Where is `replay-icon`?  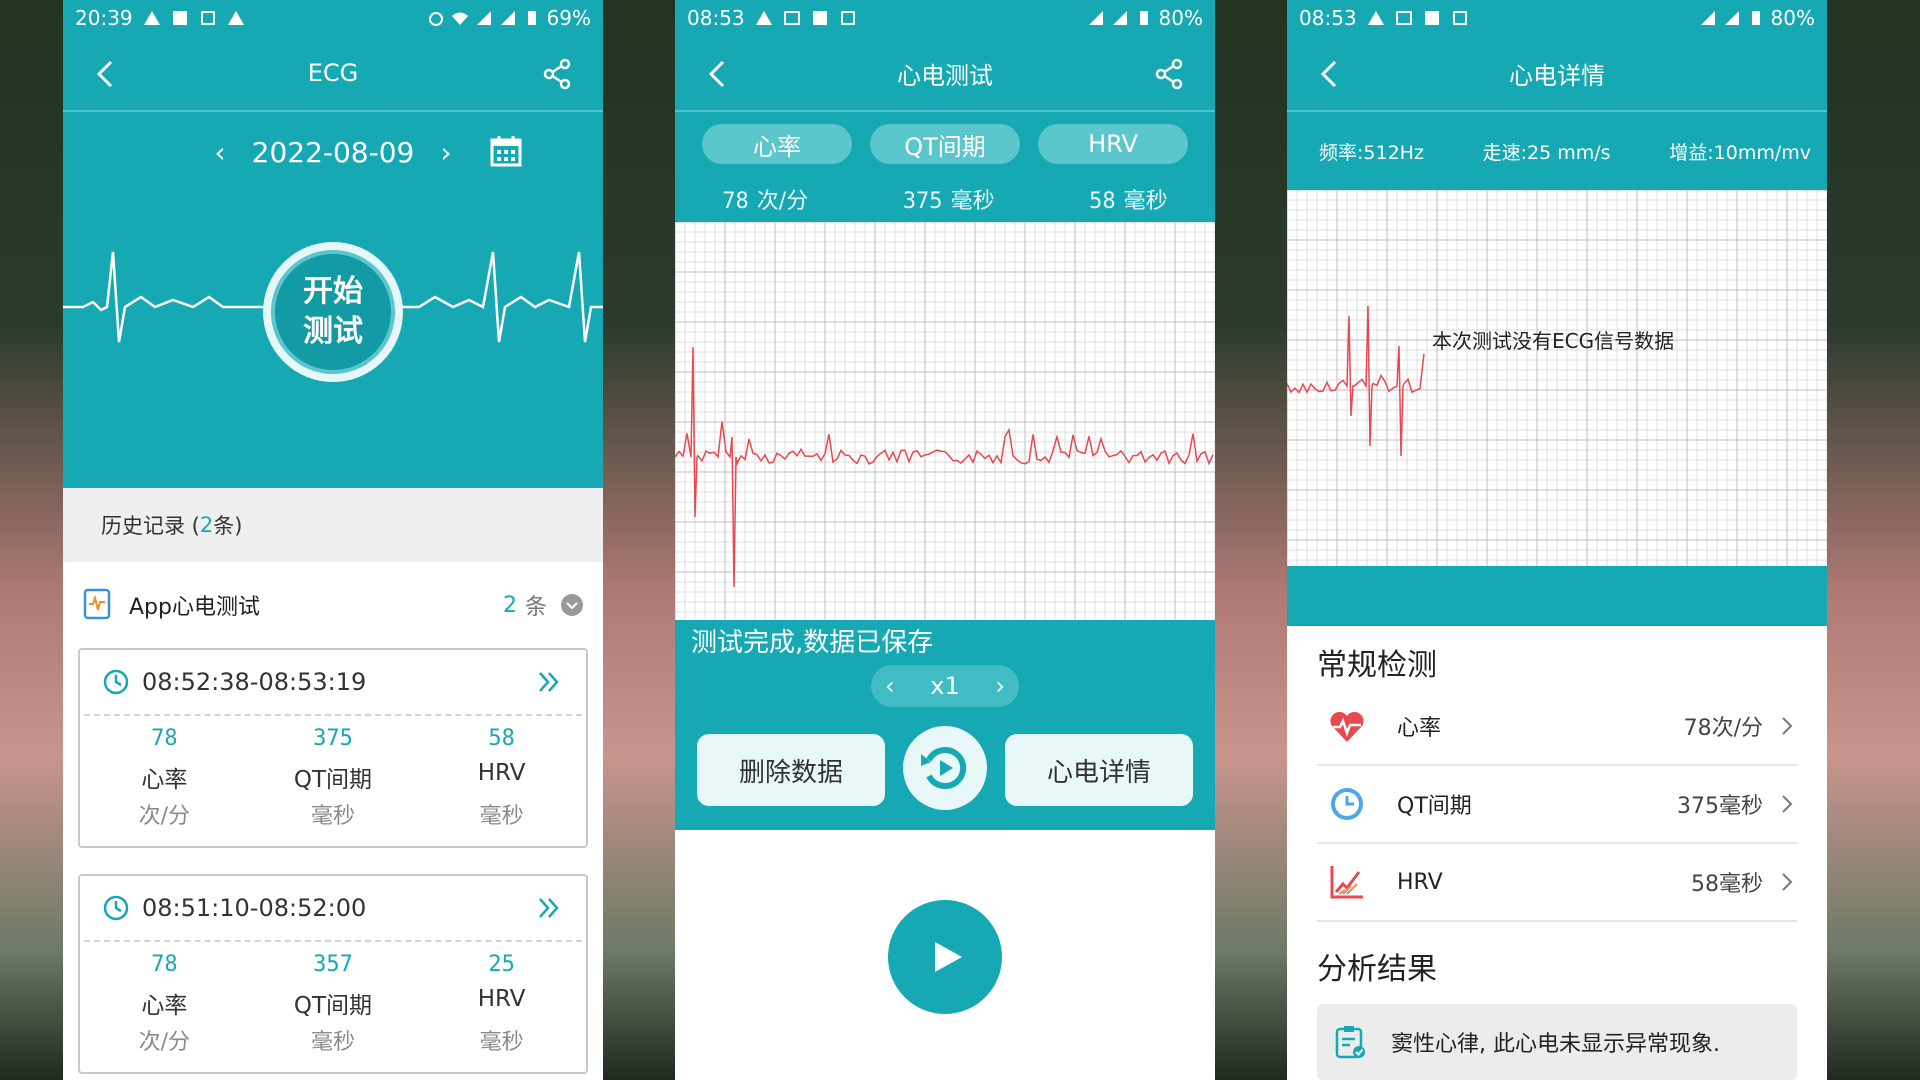
replay-icon is located at coordinates (944, 768).